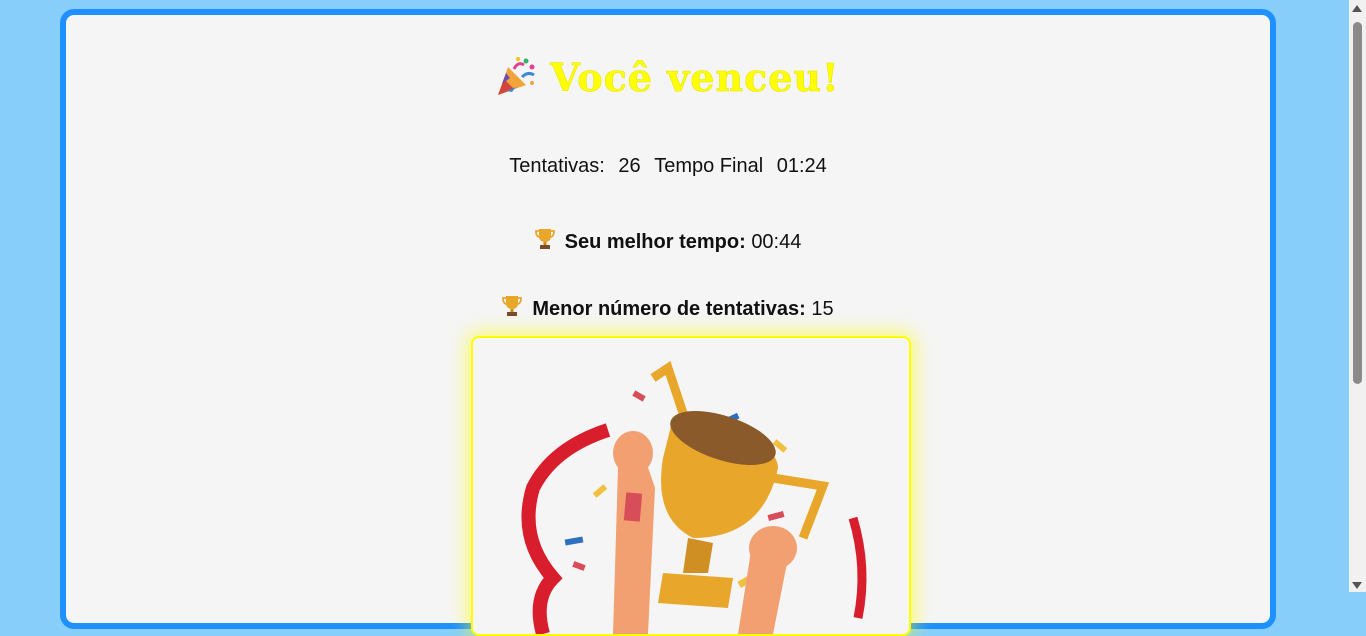 This screenshot has width=1366, height=636. What do you see at coordinates (1357, 203) in the screenshot?
I see `scrollbar-thumb` at bounding box center [1357, 203].